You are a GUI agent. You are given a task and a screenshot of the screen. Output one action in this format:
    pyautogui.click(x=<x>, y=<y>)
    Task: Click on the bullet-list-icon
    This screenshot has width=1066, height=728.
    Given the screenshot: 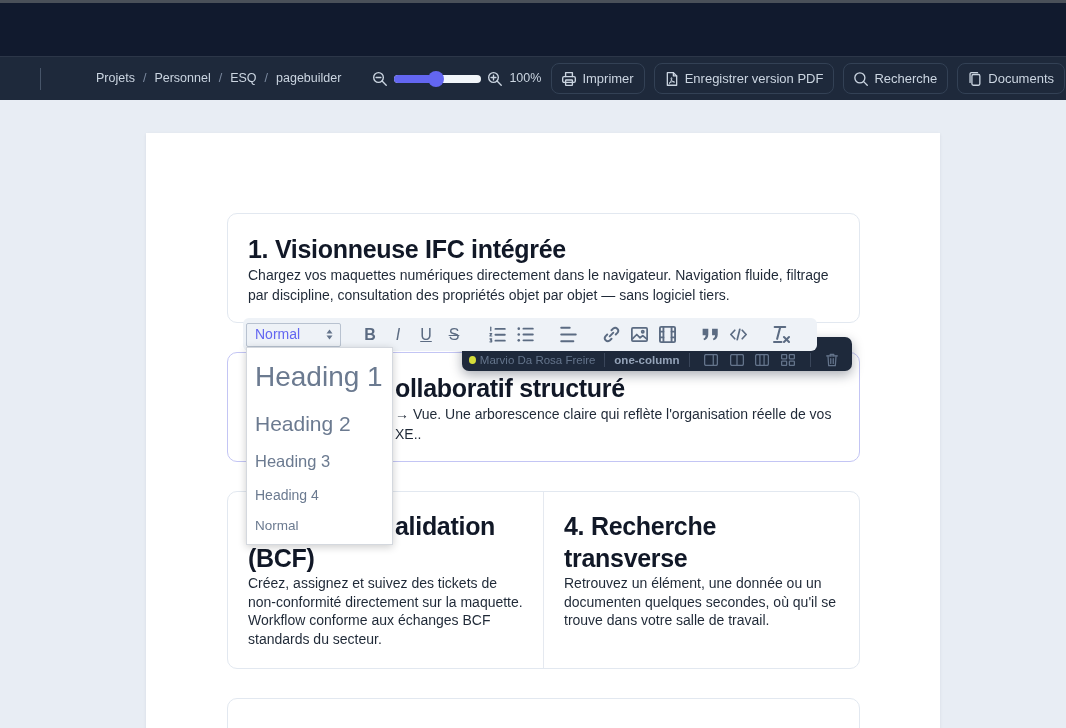 What is the action you would take?
    pyautogui.click(x=525, y=334)
    